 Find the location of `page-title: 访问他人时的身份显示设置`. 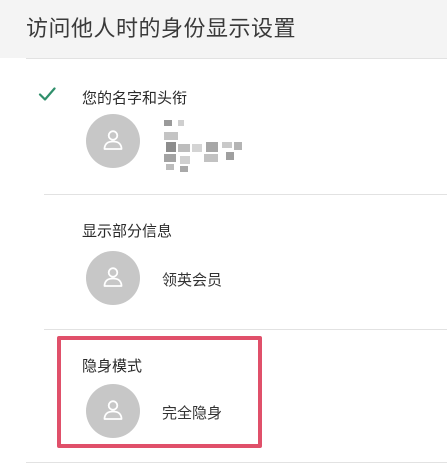

page-title: 访问他人时的身份显示设置 is located at coordinates (161, 29).